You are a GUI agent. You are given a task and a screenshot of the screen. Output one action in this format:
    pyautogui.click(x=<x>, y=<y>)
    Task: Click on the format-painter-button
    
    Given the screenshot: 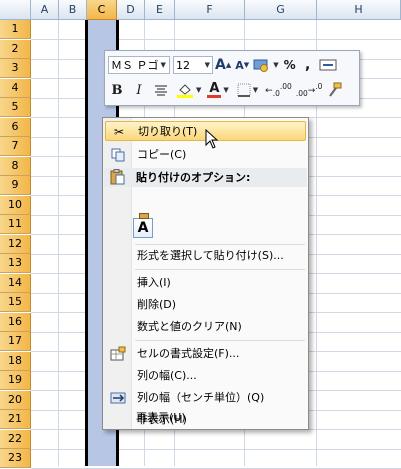 What is the action you would take?
    pyautogui.click(x=334, y=90)
    